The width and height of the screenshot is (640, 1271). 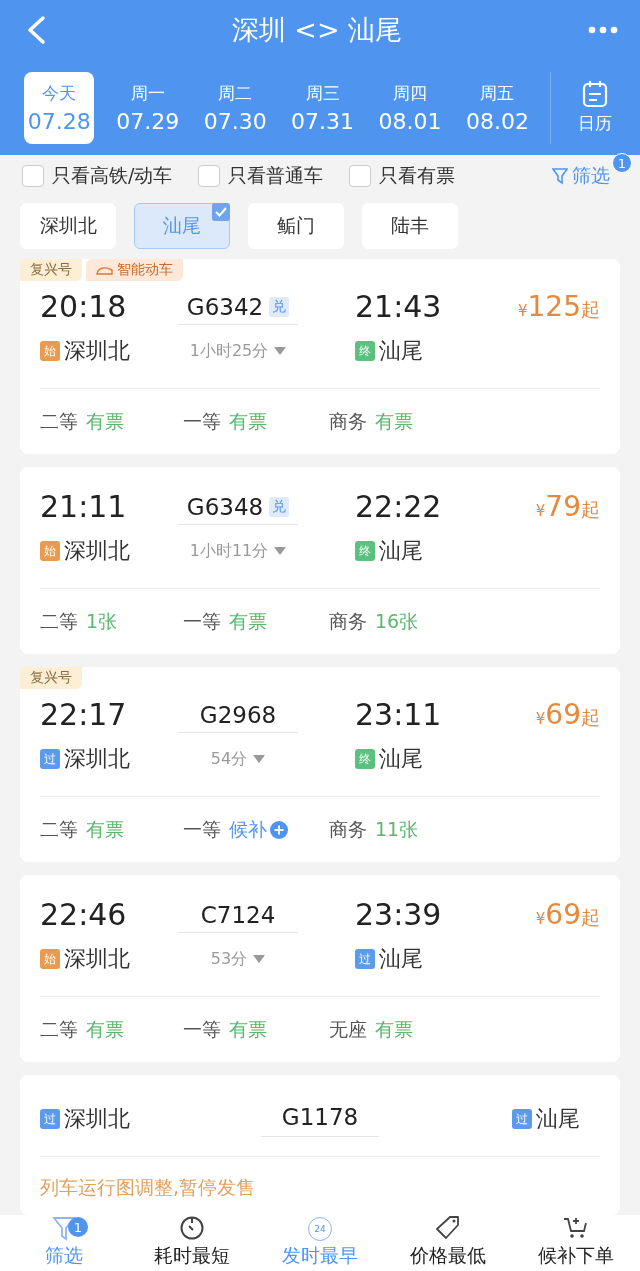 I want to click on price-tag-icon, so click(x=448, y=1228).